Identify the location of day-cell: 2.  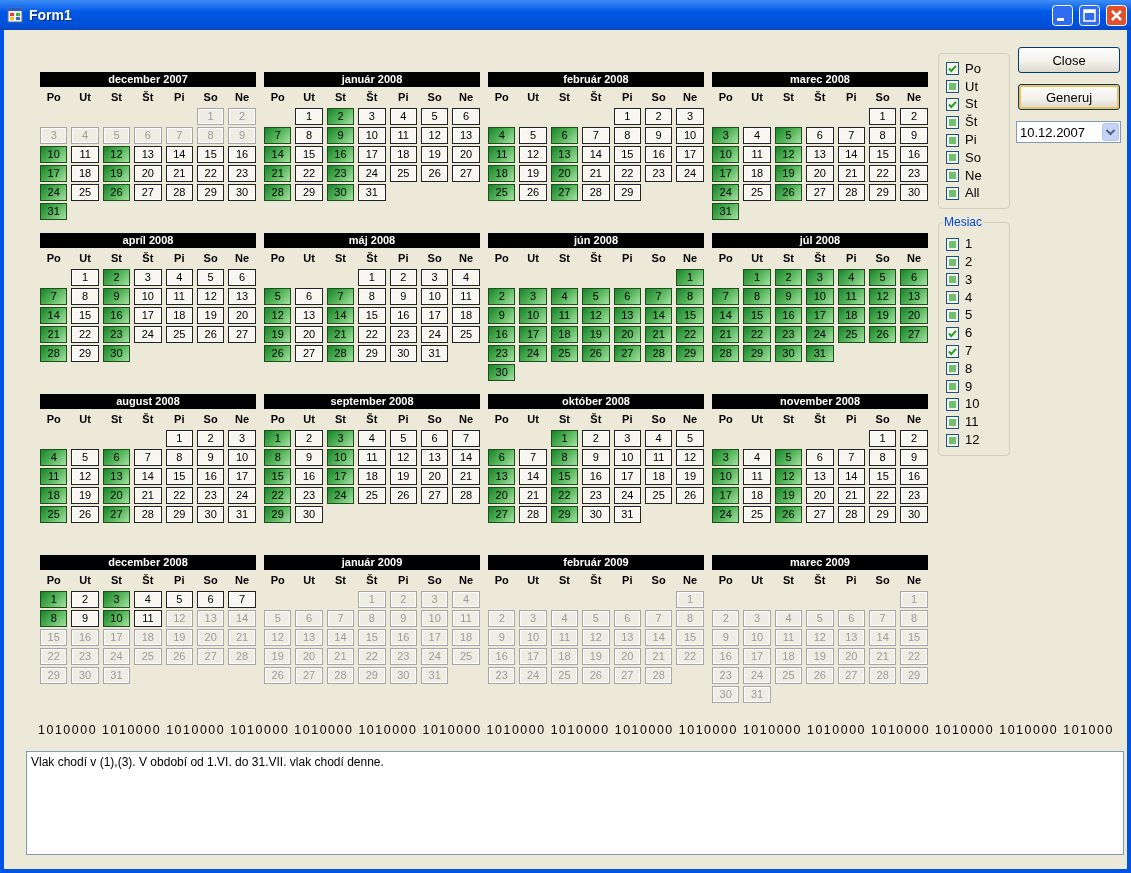
(85, 599).